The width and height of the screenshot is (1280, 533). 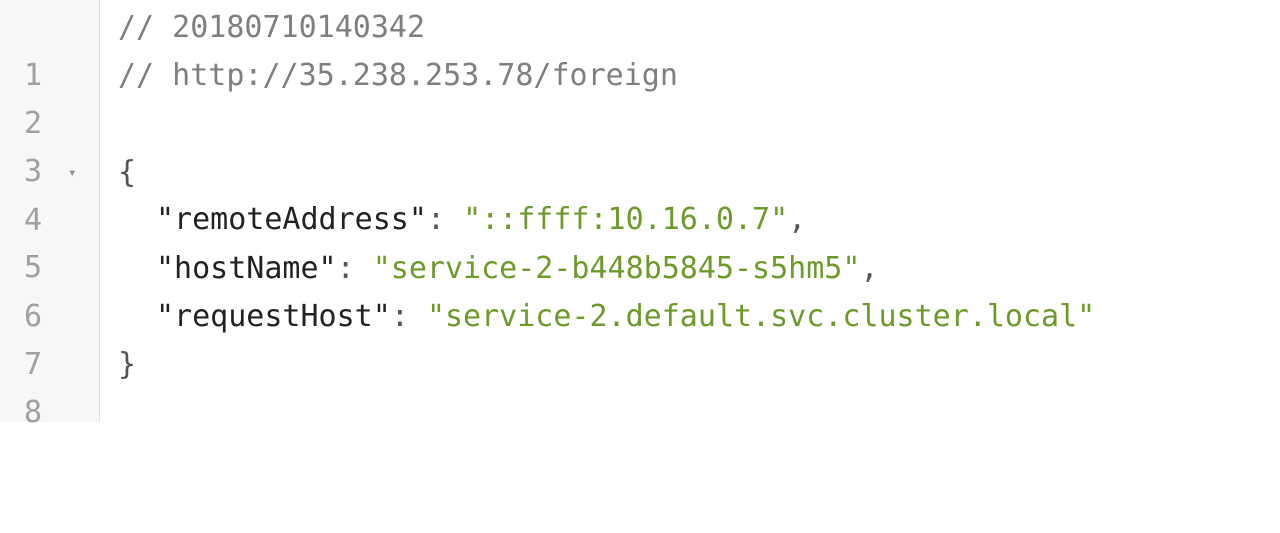 What do you see at coordinates (291, 219) in the screenshot?
I see `json-key: "remoteAddress"` at bounding box center [291, 219].